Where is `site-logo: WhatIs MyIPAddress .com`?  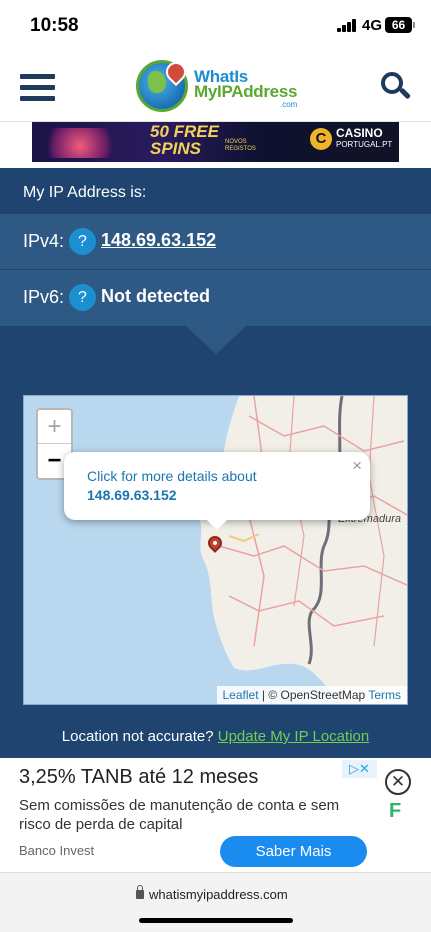
site-logo: WhatIs MyIPAddress .com is located at coordinates (221, 86).